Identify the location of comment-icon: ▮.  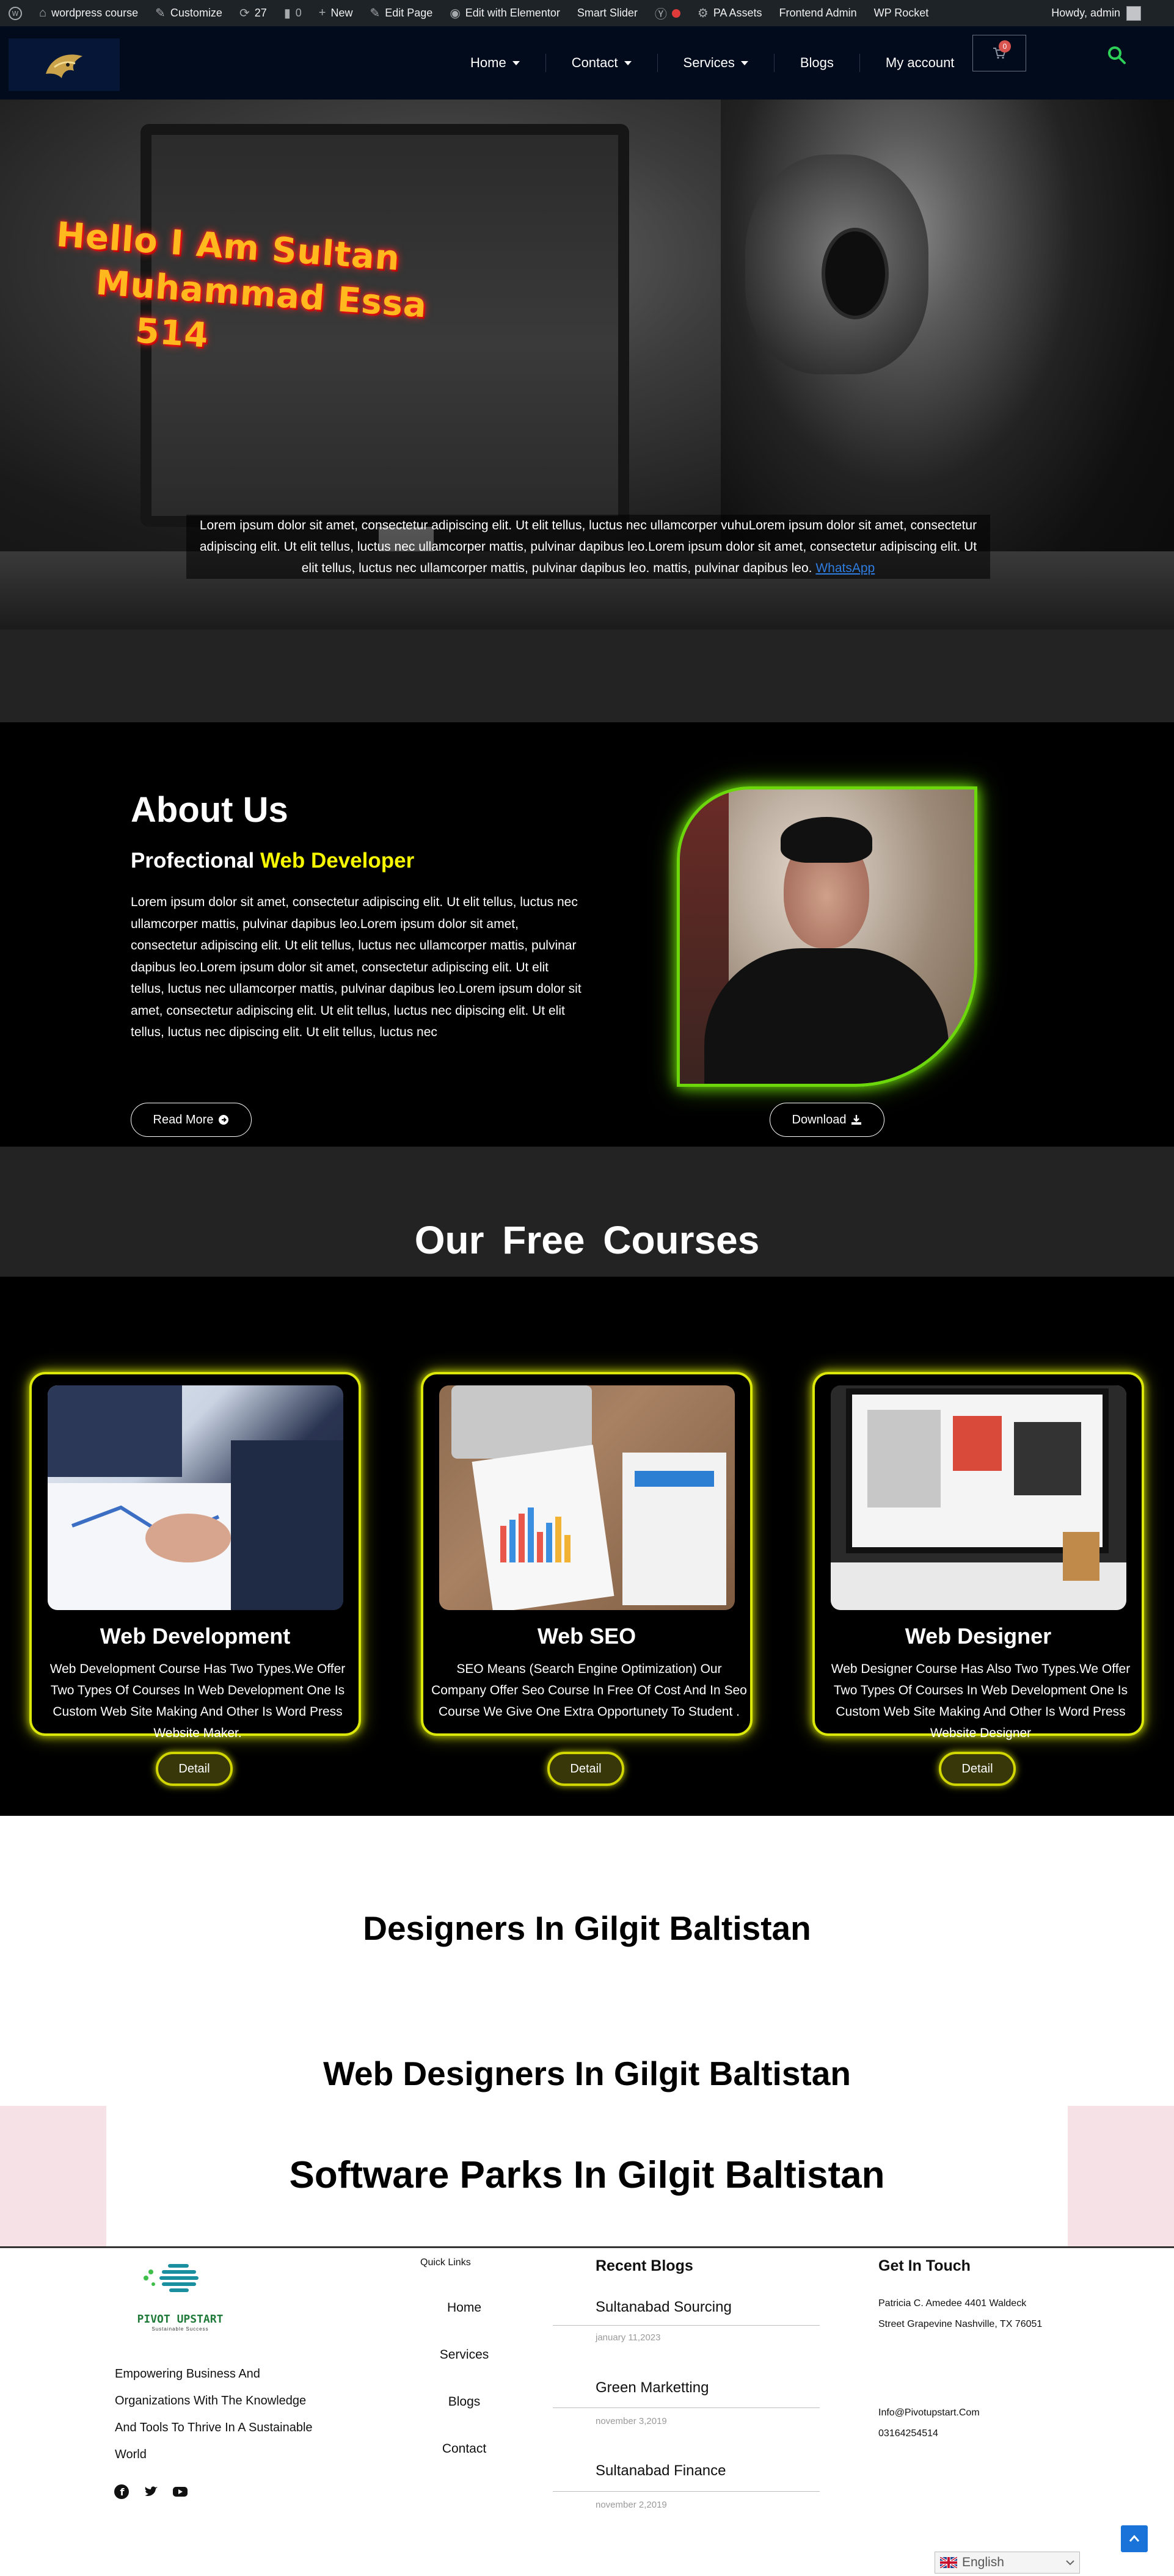
(287, 13).